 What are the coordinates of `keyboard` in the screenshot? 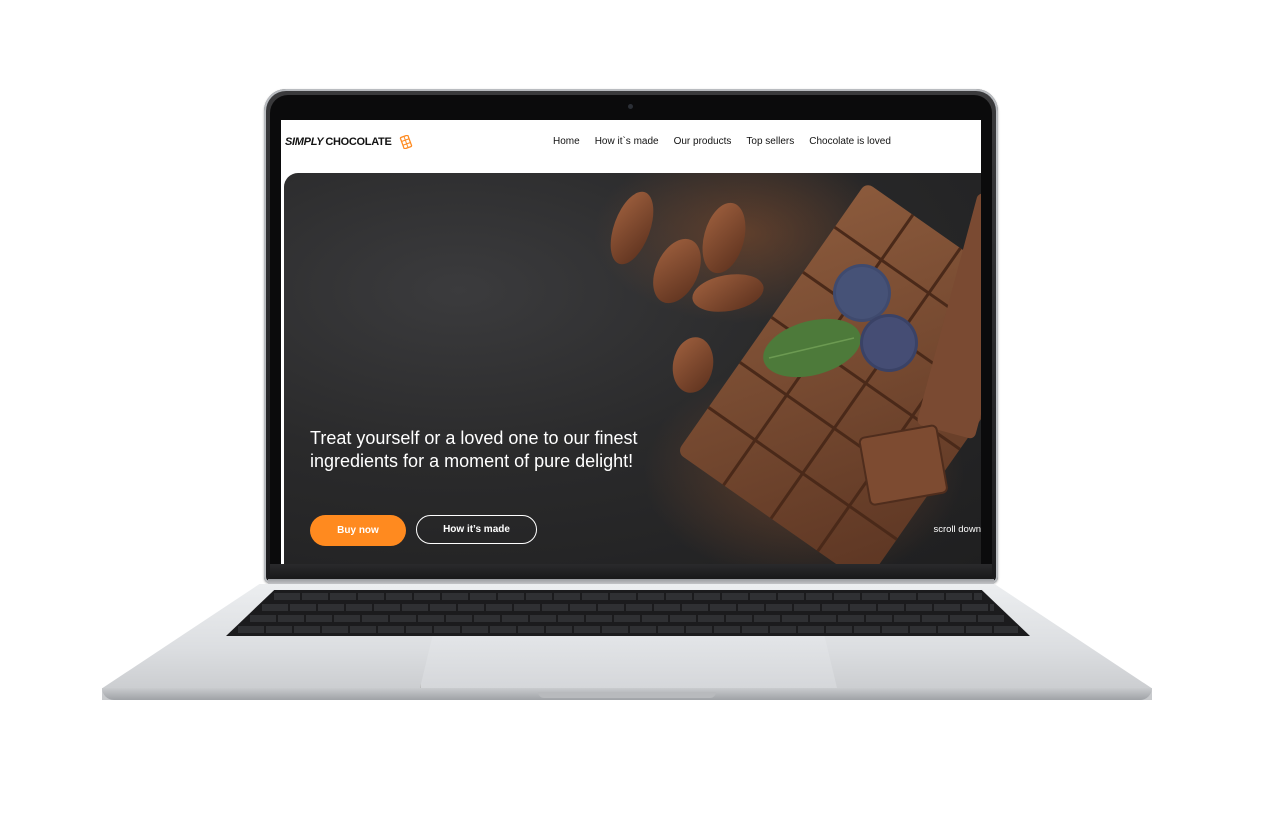 It's located at (628, 613).